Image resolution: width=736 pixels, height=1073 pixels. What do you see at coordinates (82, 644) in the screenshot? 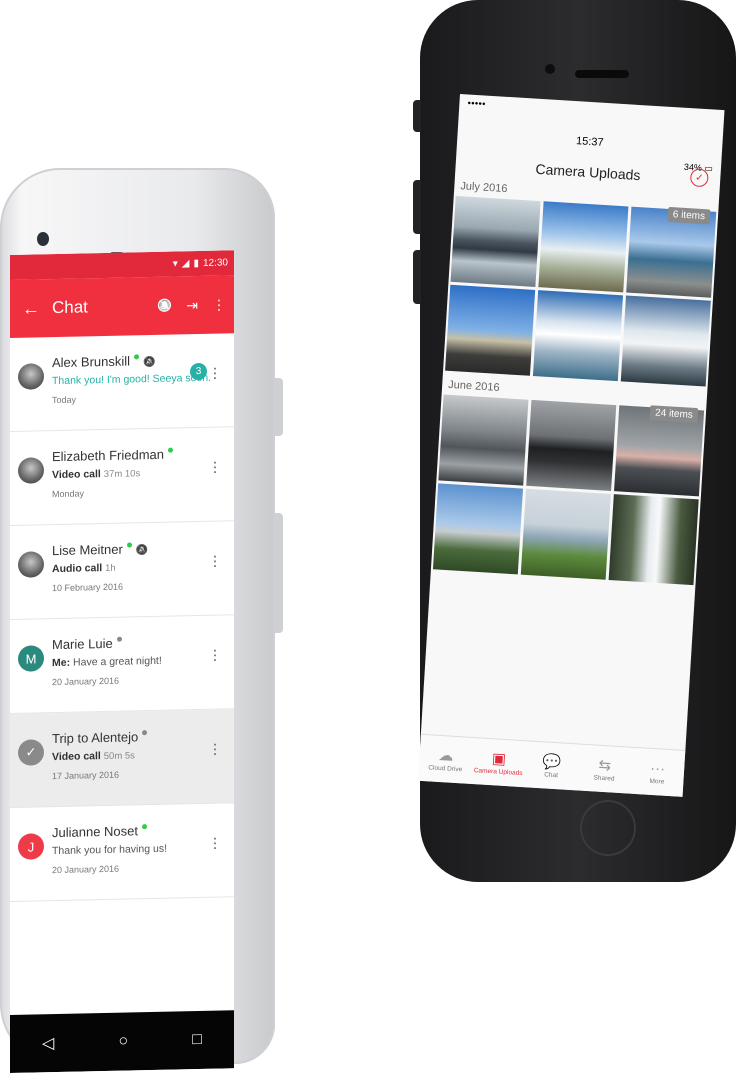
I see `chat-name: Marie Luie` at bounding box center [82, 644].